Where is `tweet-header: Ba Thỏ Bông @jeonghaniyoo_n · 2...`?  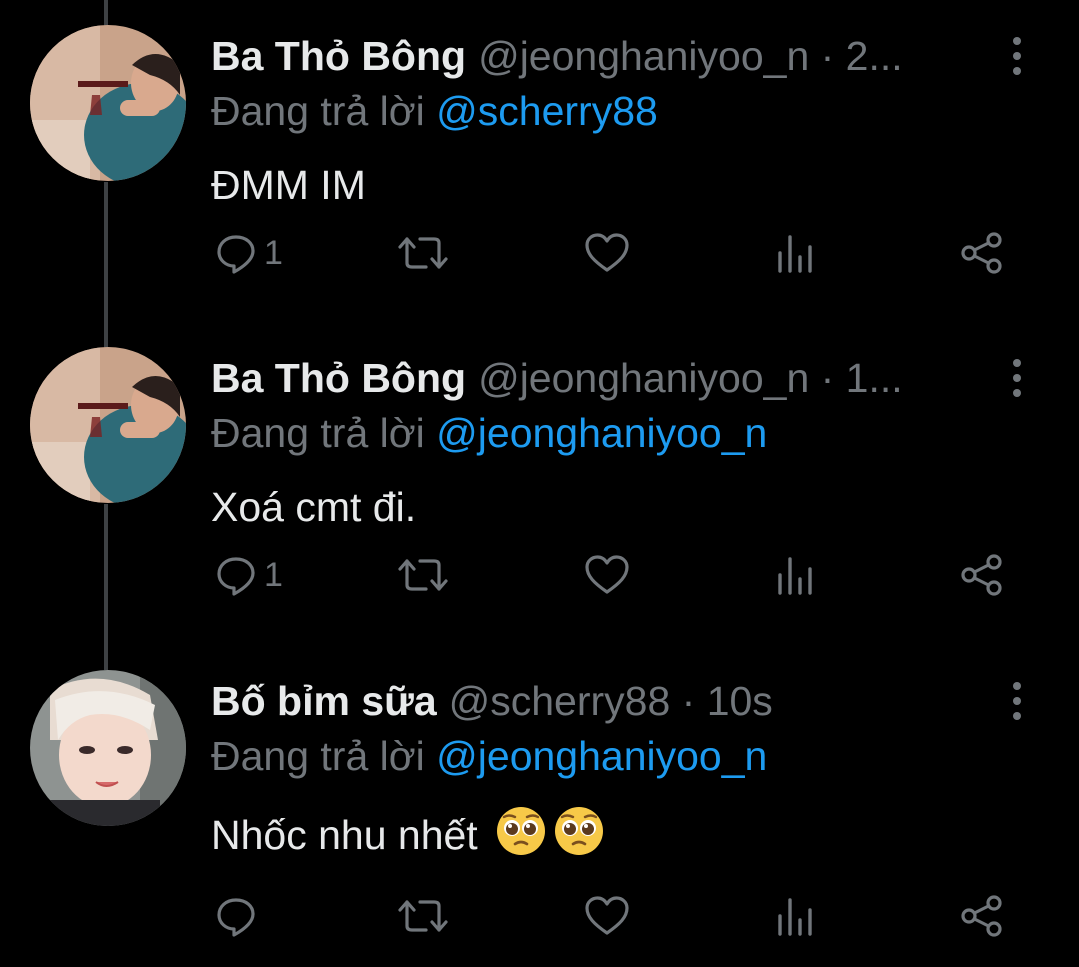 tweet-header: Ba Thỏ Bông @jeonghaniyoo_n · 2... is located at coordinates (596, 56).